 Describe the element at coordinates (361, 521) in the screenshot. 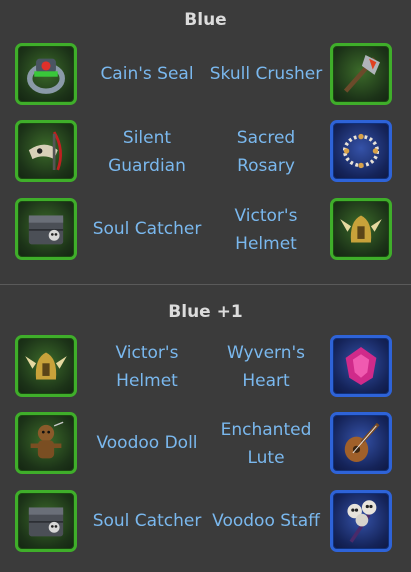

I see `skull-staff-icon` at that location.